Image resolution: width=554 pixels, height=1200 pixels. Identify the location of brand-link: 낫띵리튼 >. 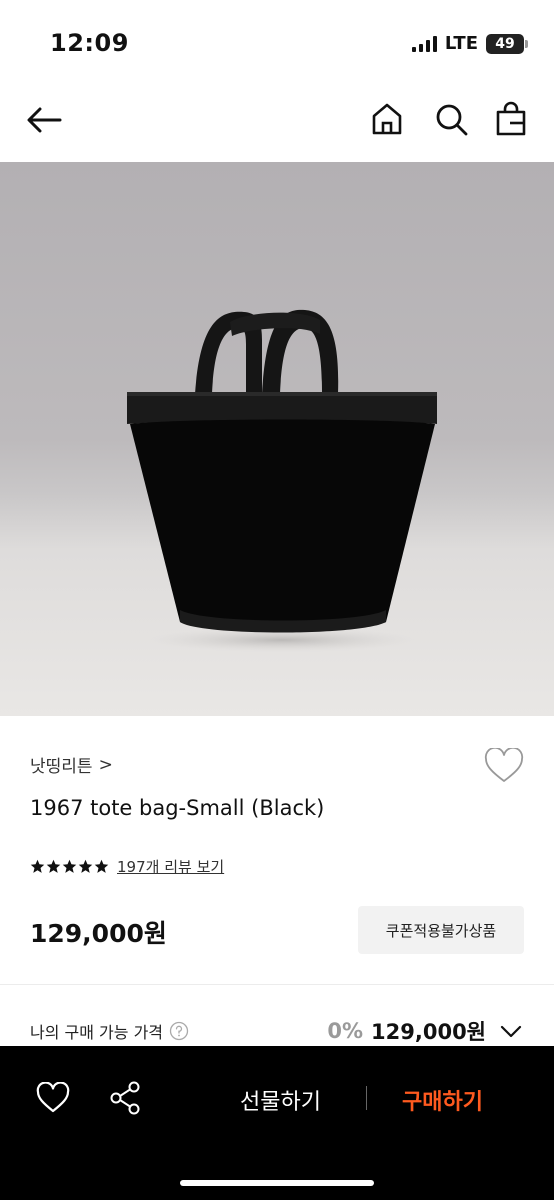
(71, 765).